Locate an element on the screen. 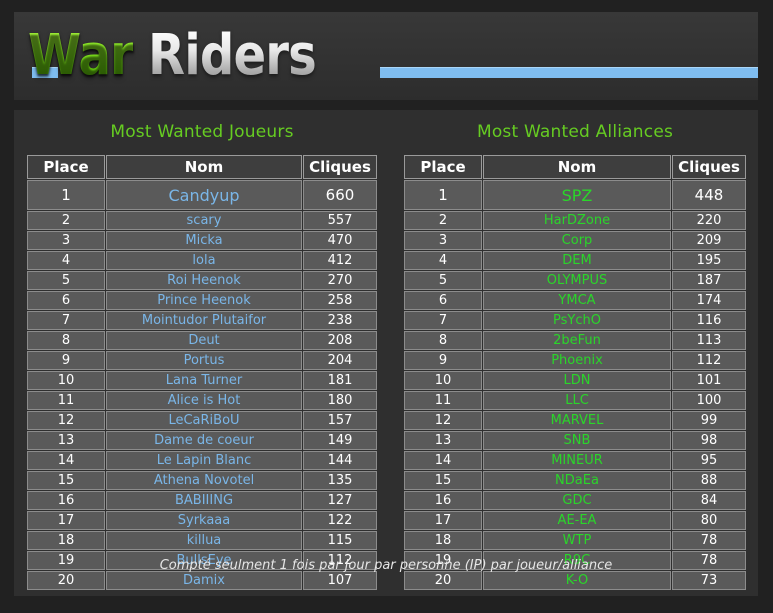 The width and height of the screenshot is (773, 613). cell-place: 1 is located at coordinates (66, 195).